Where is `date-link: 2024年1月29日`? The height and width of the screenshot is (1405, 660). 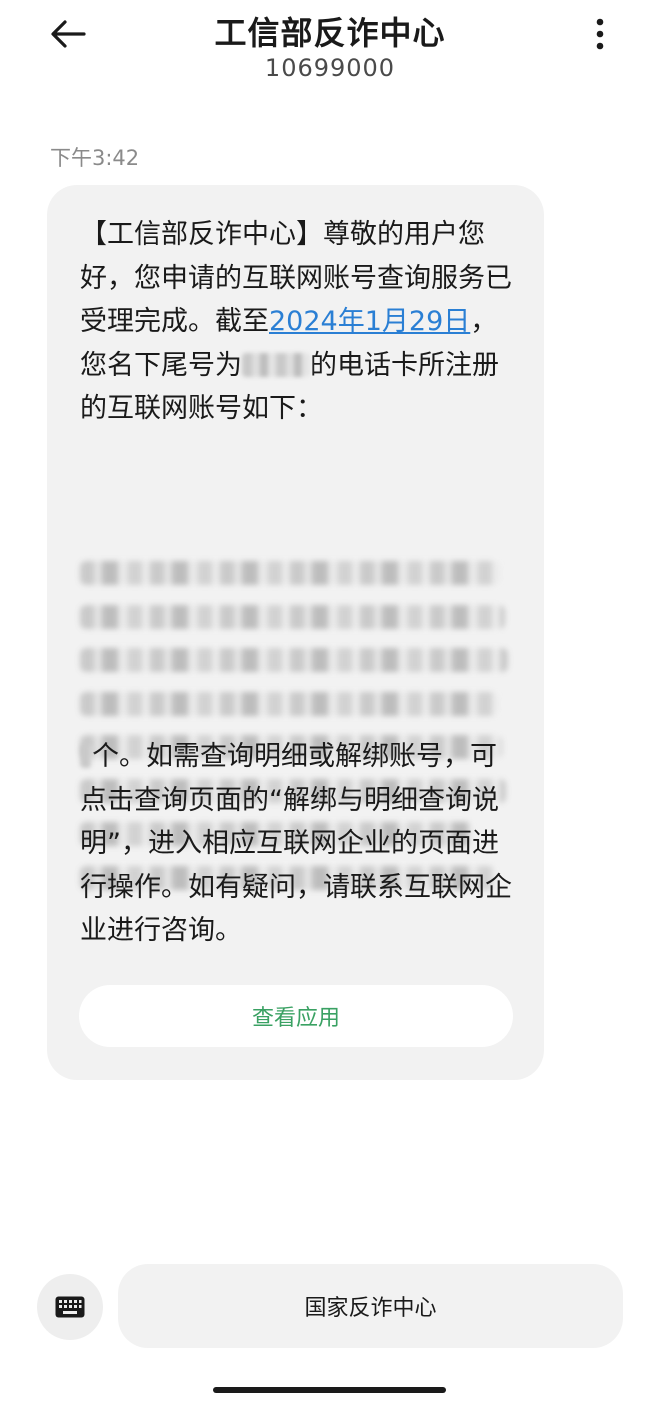
date-link: 2024年1月29日 is located at coordinates (369, 321).